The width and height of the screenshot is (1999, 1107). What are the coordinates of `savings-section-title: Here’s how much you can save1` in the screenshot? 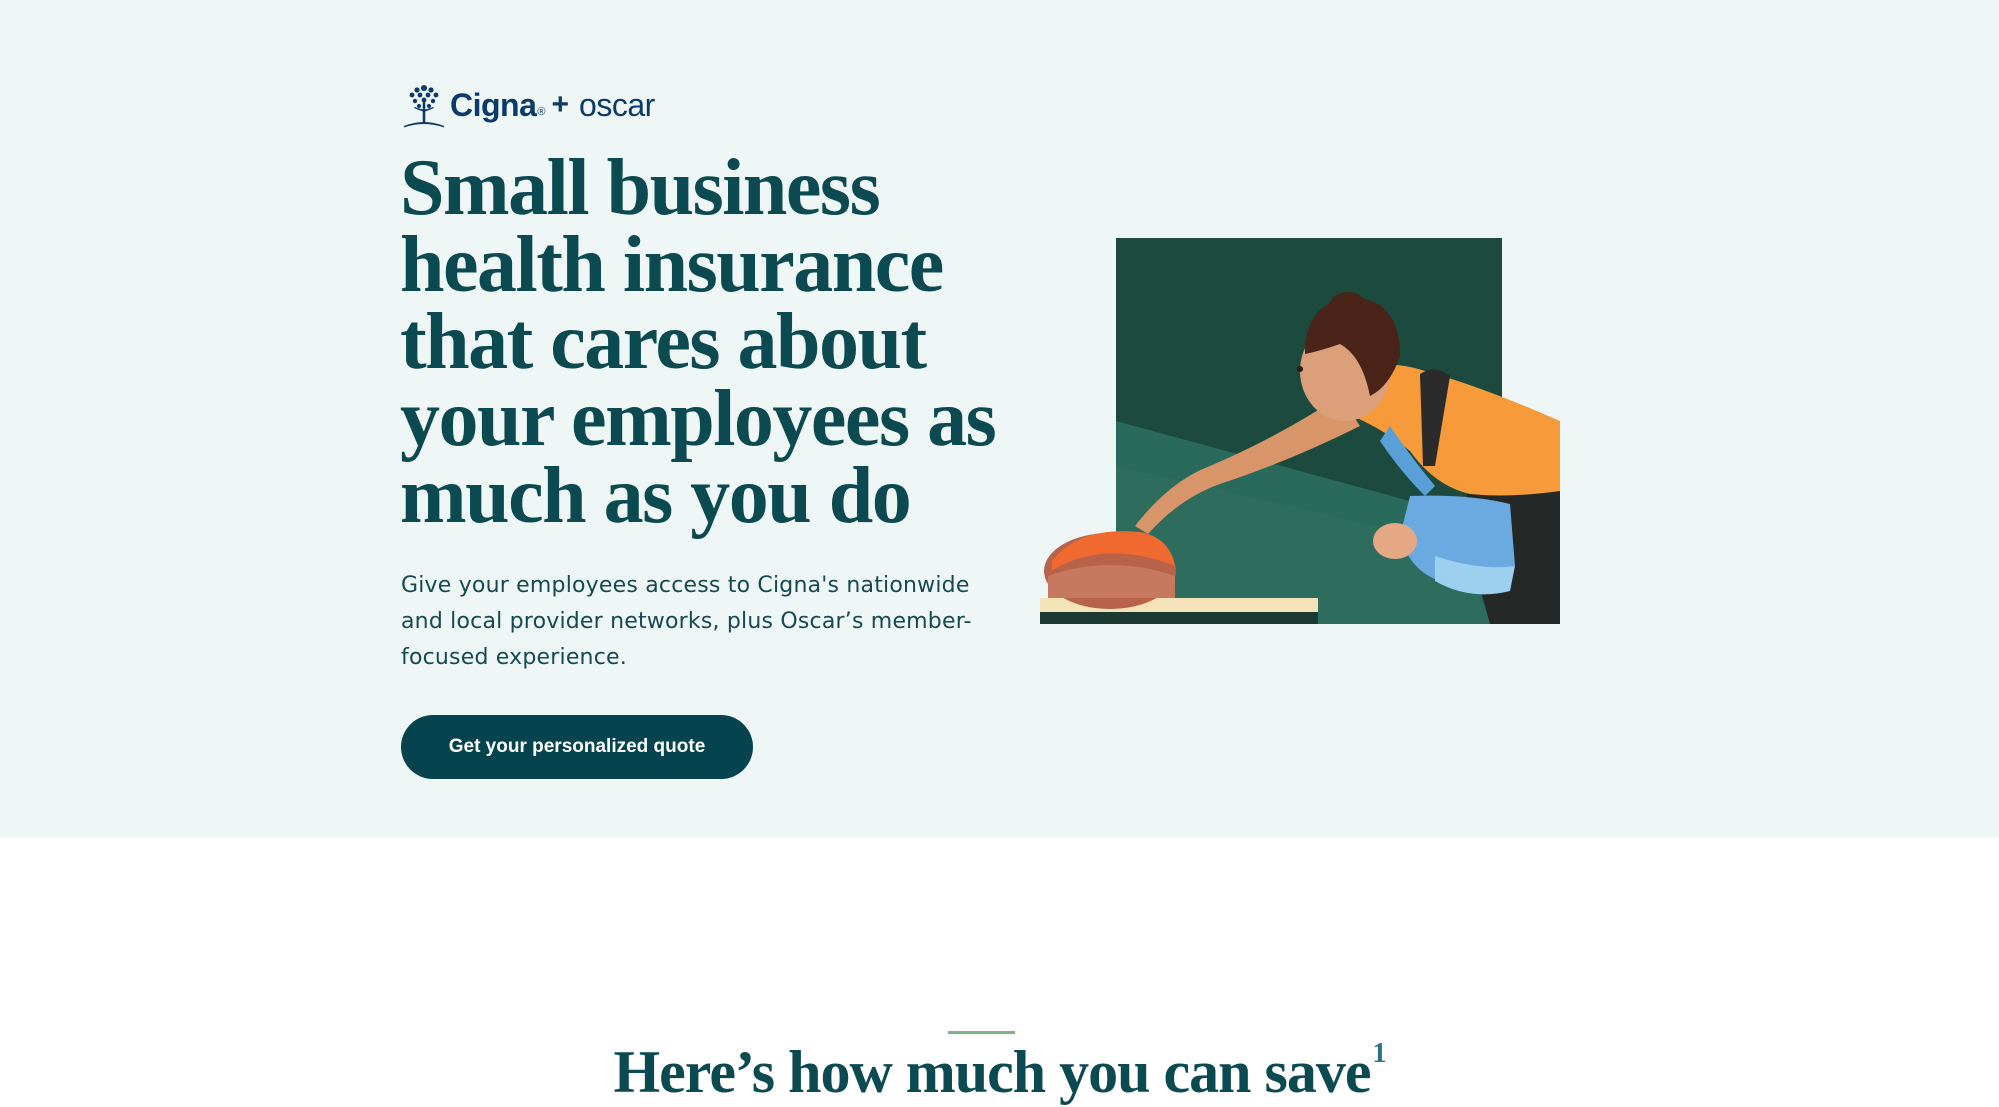 It's located at (999, 1072).